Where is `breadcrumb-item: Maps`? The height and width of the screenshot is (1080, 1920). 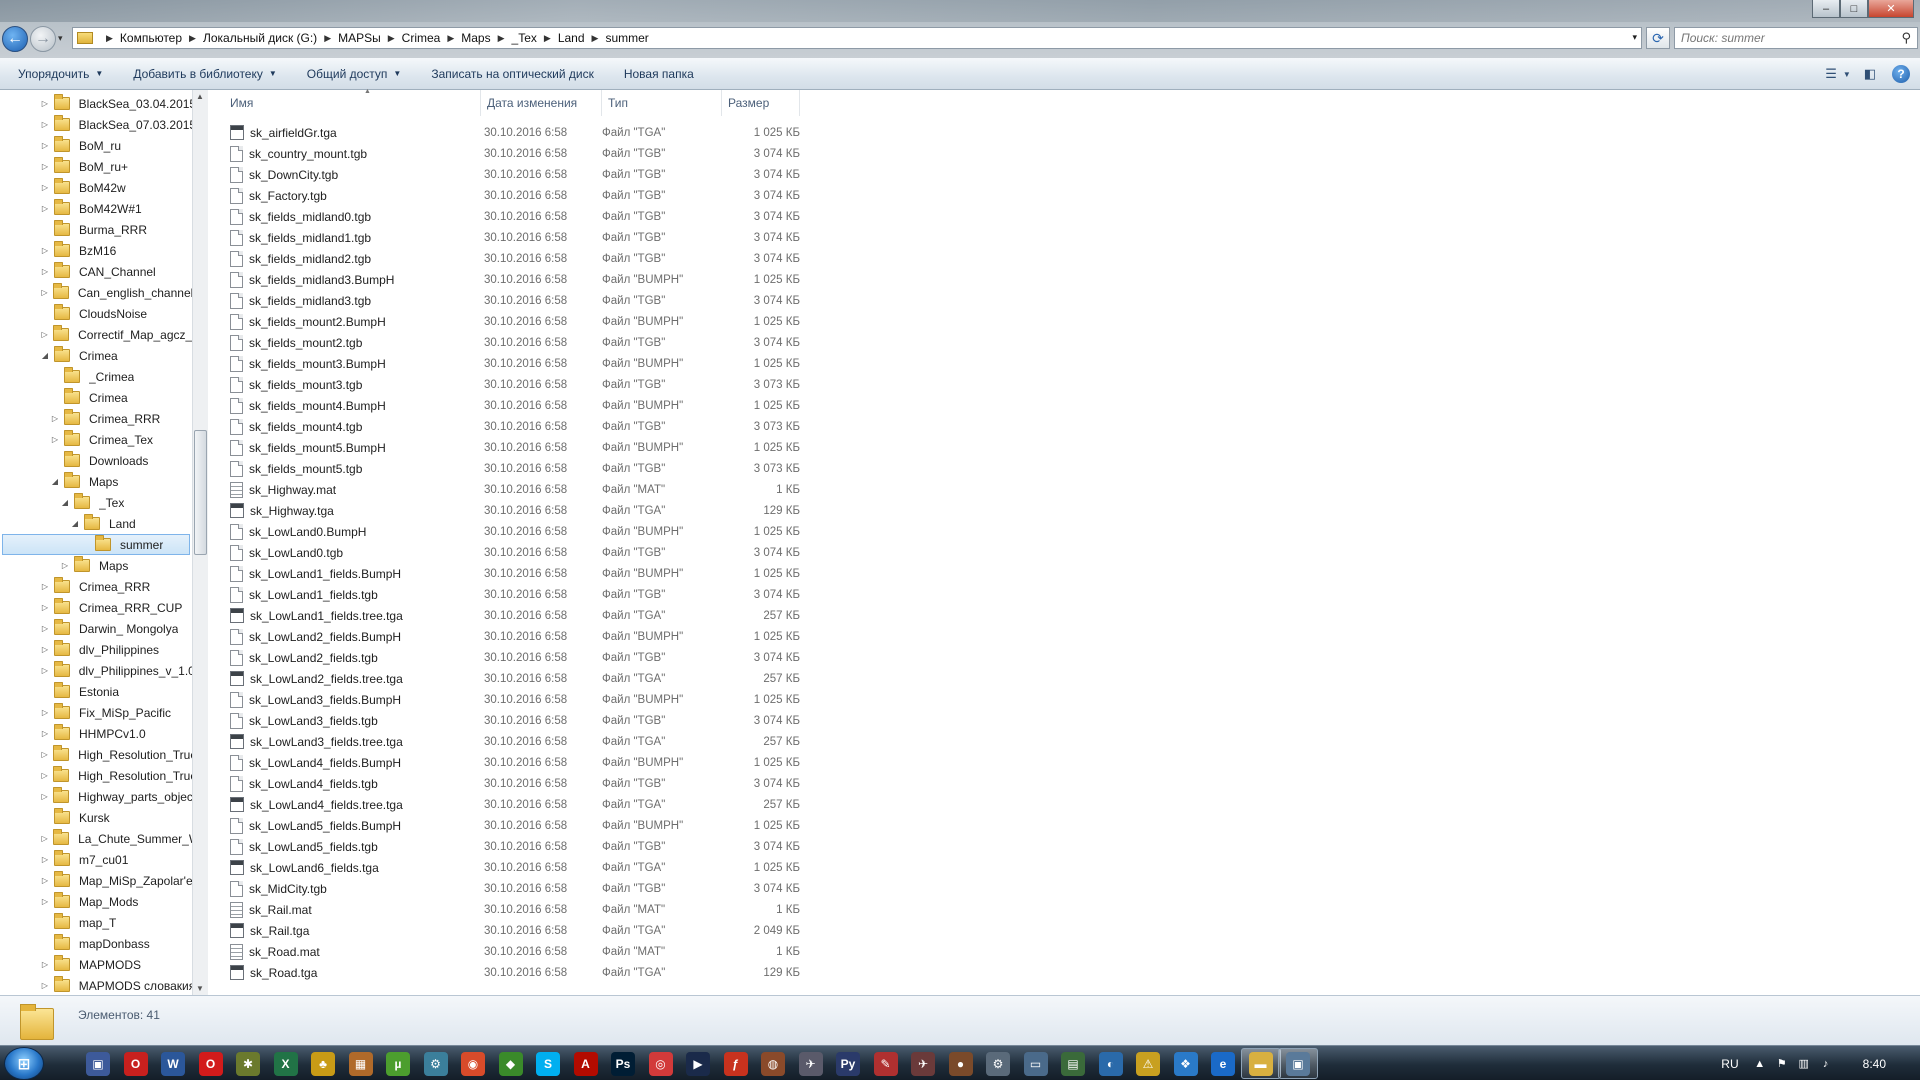 breadcrumb-item: Maps is located at coordinates (475, 38).